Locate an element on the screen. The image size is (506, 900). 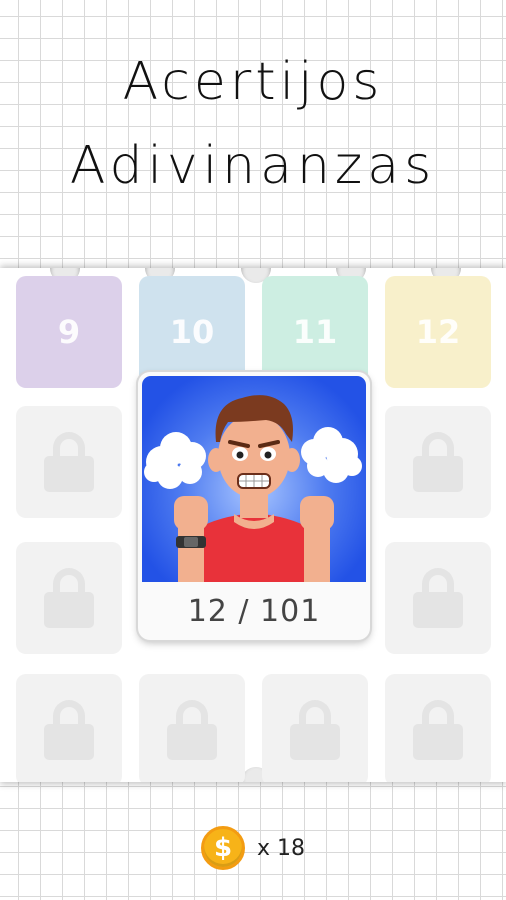
level-number: 12 is located at coordinates (438, 332).